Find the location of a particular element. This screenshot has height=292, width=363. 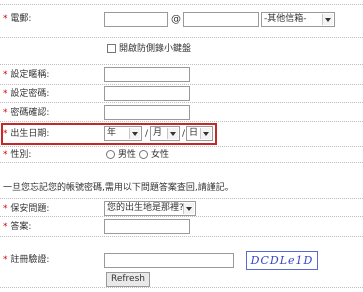

email-domain-select: -其他信箱- is located at coordinates (298, 19).